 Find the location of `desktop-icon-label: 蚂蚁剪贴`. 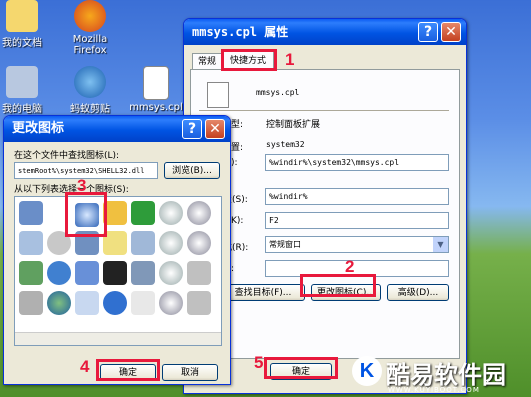

desktop-icon-label: 蚂蚁剪贴 is located at coordinates (90, 109).